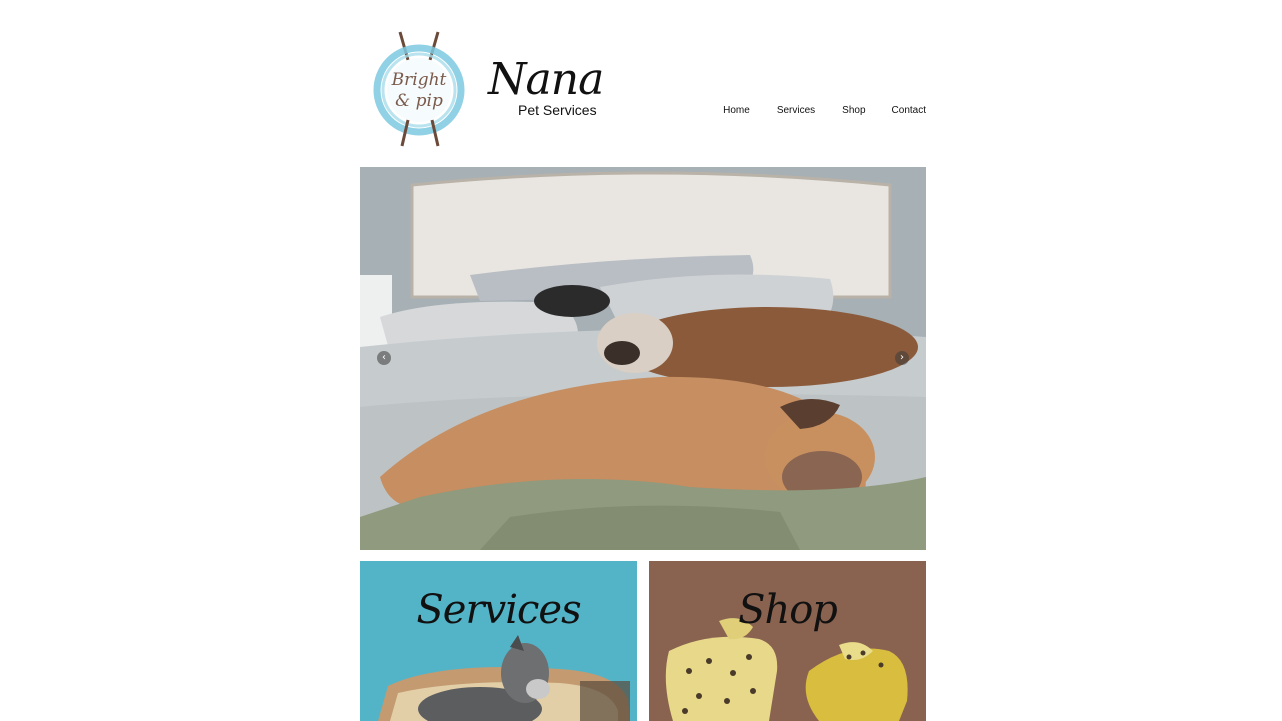  I want to click on nav-contact: Contact, so click(909, 110).